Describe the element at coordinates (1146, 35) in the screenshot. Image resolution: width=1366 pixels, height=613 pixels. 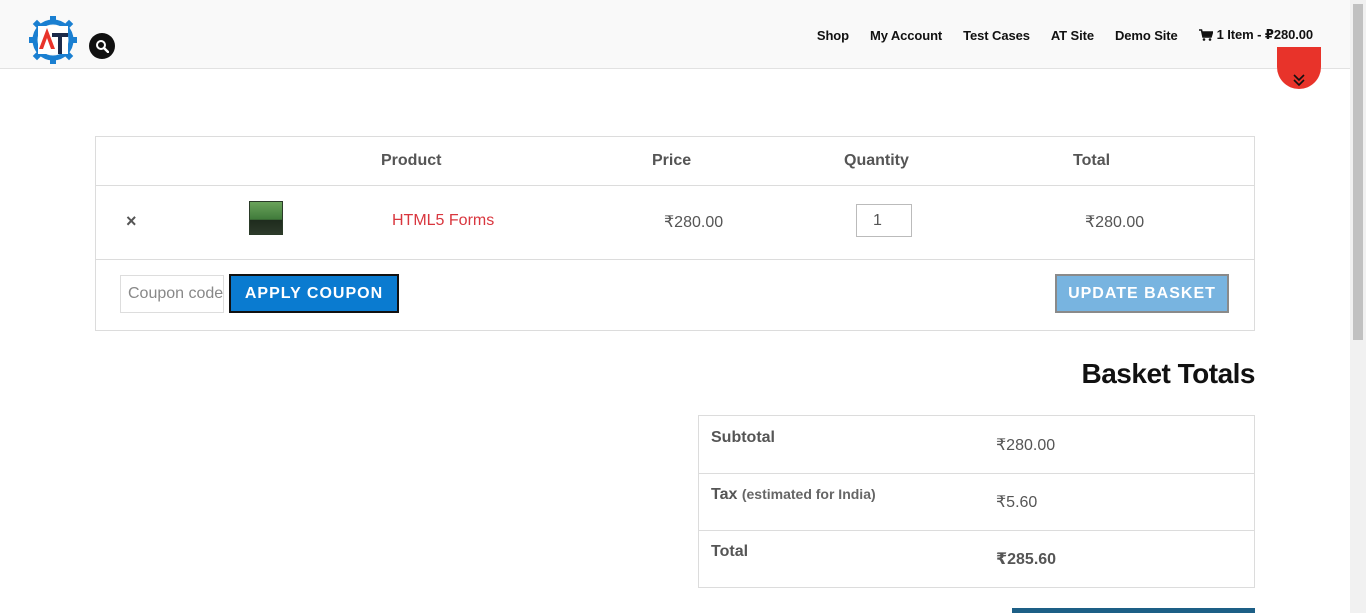
I see `nav-demo-site: Demo Site` at that location.